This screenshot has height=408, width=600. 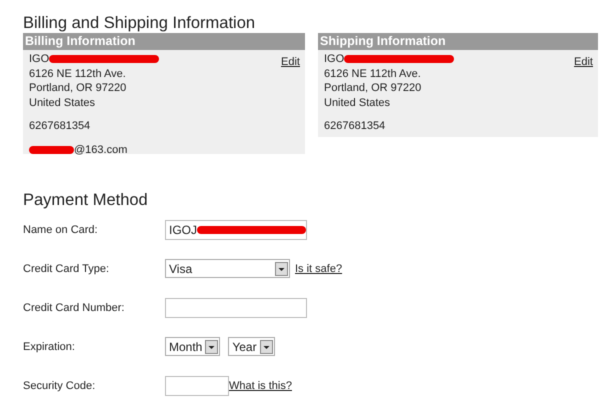 I want to click on help-link: What is this?, so click(x=260, y=386).